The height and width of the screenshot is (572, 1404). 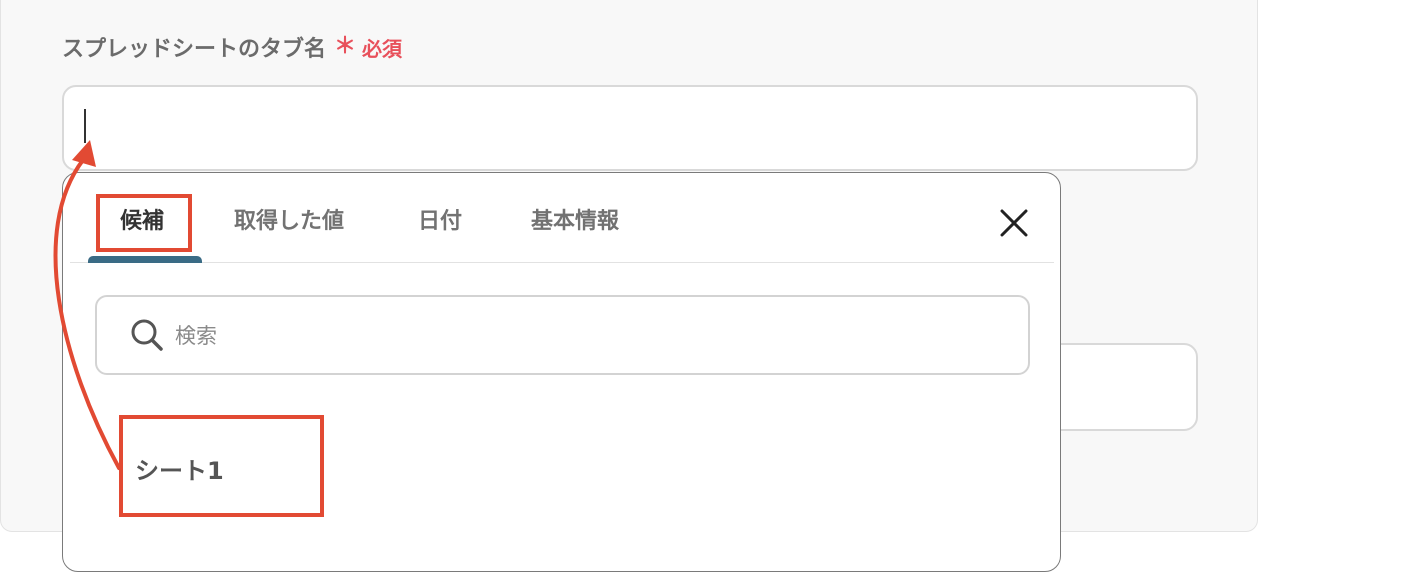 What do you see at coordinates (147, 335) in the screenshot?
I see `search-icon` at bounding box center [147, 335].